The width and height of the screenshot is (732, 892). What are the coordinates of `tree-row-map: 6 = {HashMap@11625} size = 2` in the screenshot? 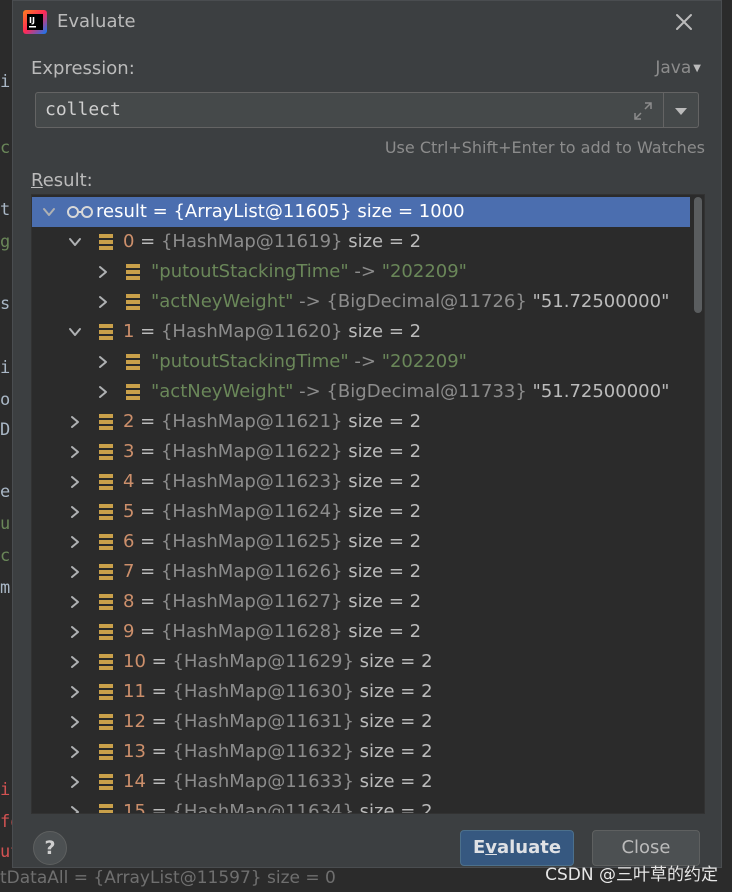 It's located at (361, 542).